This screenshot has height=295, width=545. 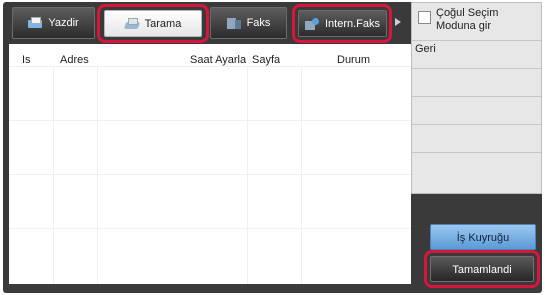 I want to click on job-queue-button: İş Kuyruğu, so click(x=483, y=237).